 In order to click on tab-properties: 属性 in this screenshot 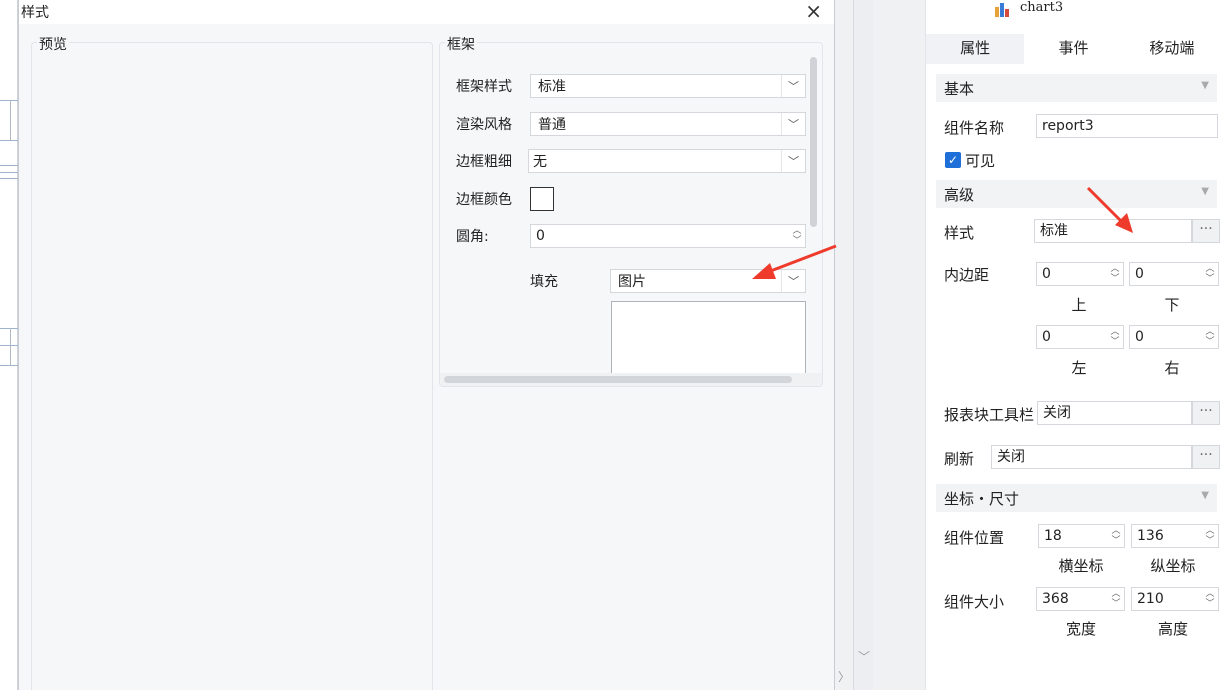, I will do `click(975, 49)`.